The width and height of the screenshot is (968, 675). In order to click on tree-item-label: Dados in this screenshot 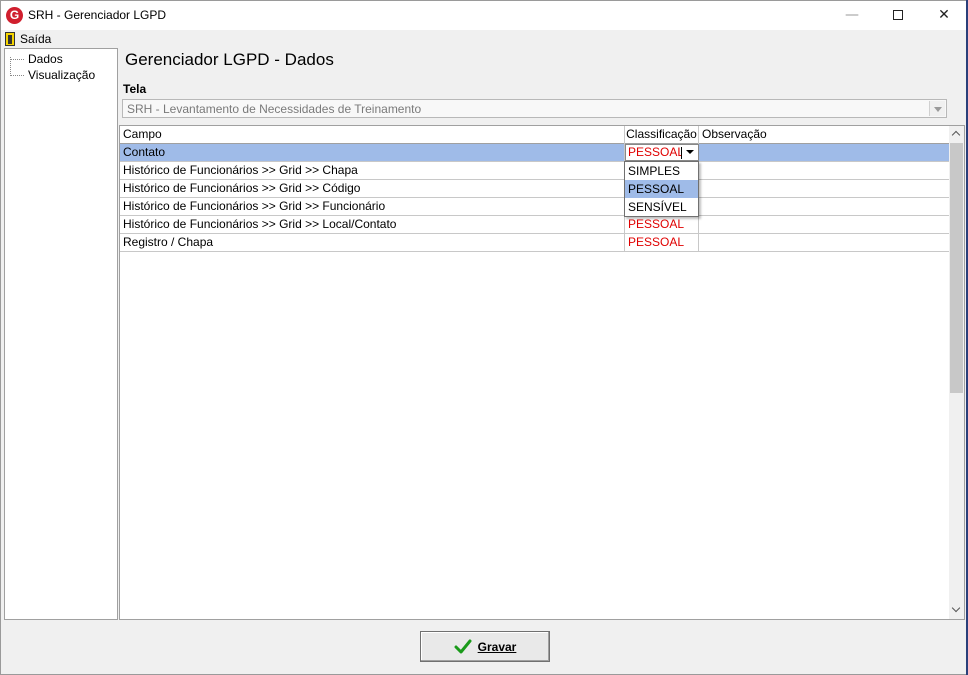, I will do `click(45, 59)`.